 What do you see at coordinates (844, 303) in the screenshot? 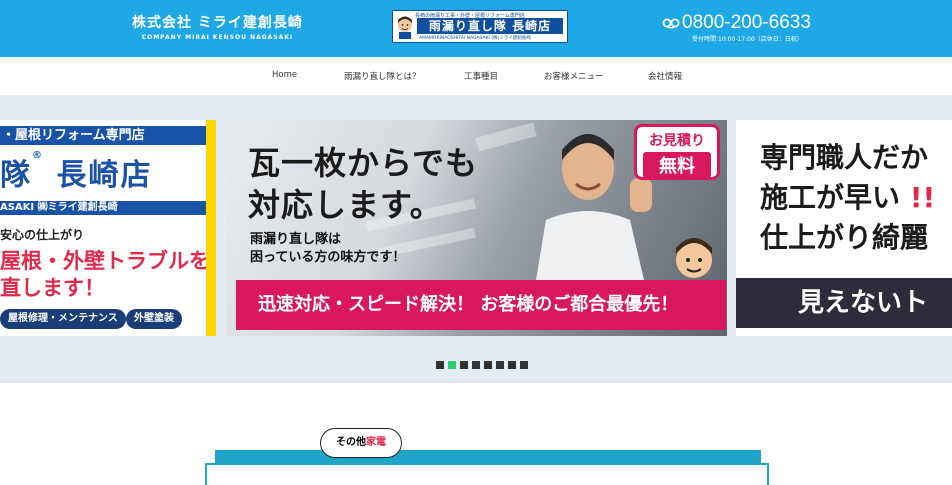
I see `slide-banner: 見えないト` at bounding box center [844, 303].